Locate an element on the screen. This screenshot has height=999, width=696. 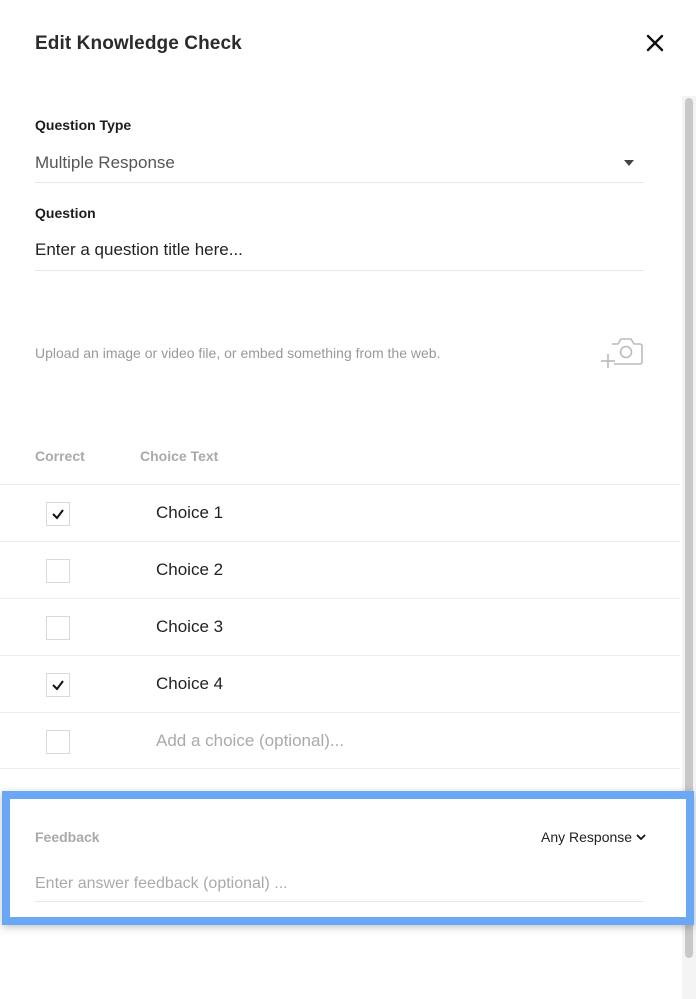
caret-down-icon is located at coordinates (629, 163).